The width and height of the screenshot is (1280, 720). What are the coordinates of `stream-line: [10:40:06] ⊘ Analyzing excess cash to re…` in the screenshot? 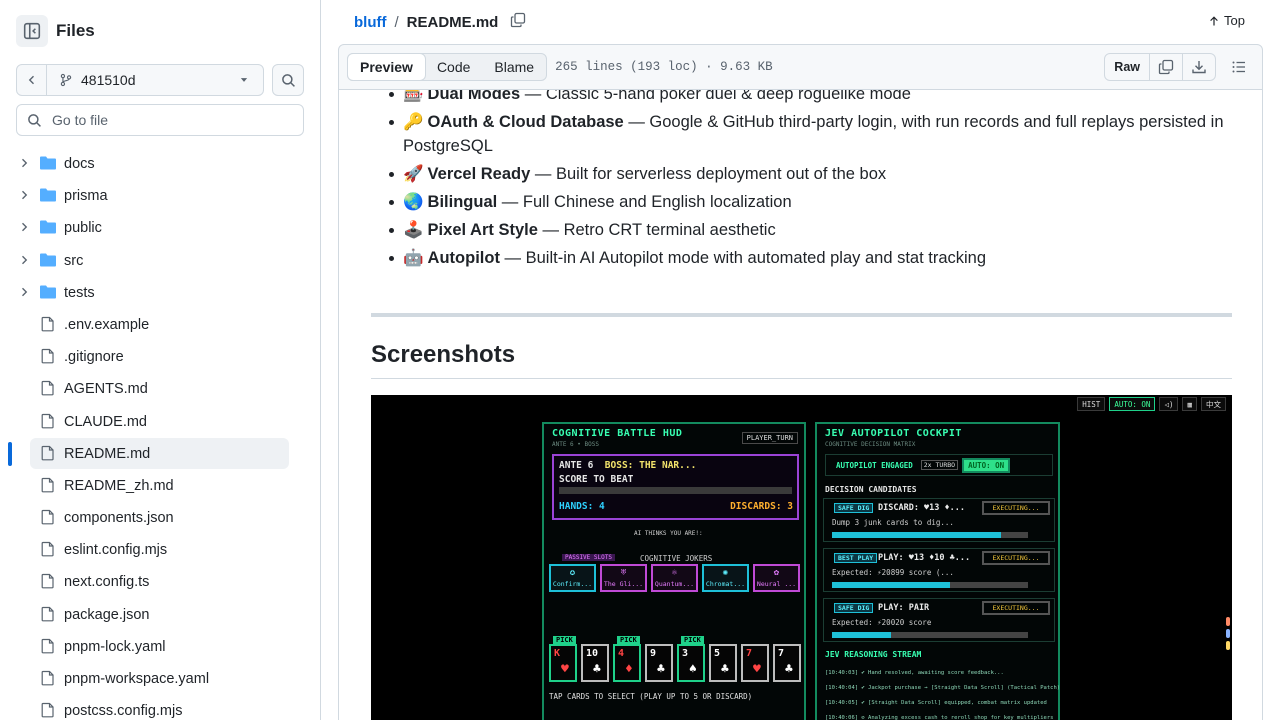 It's located at (939, 717).